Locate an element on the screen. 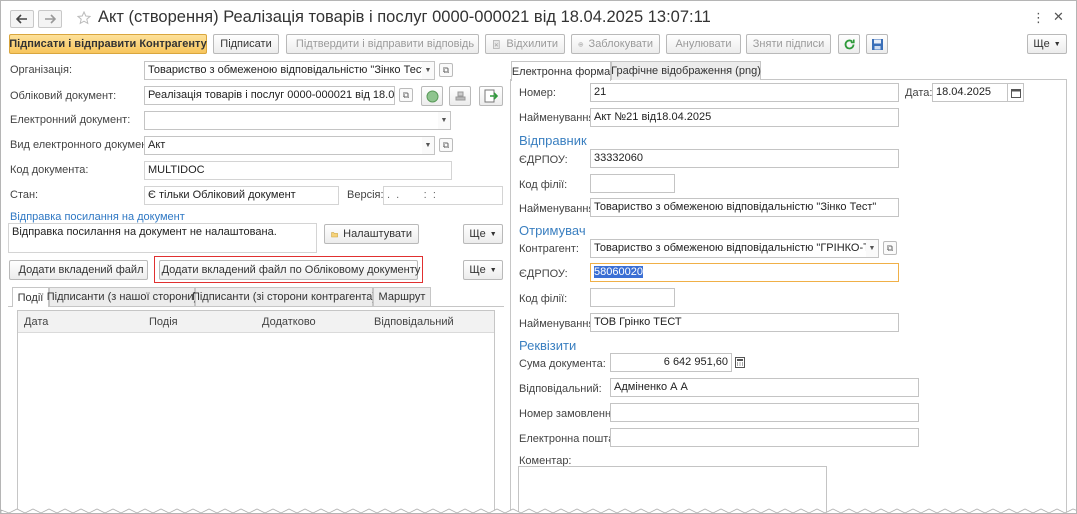 The height and width of the screenshot is (514, 1077). tab-electronic-form: Електронна форма is located at coordinates (561, 71).